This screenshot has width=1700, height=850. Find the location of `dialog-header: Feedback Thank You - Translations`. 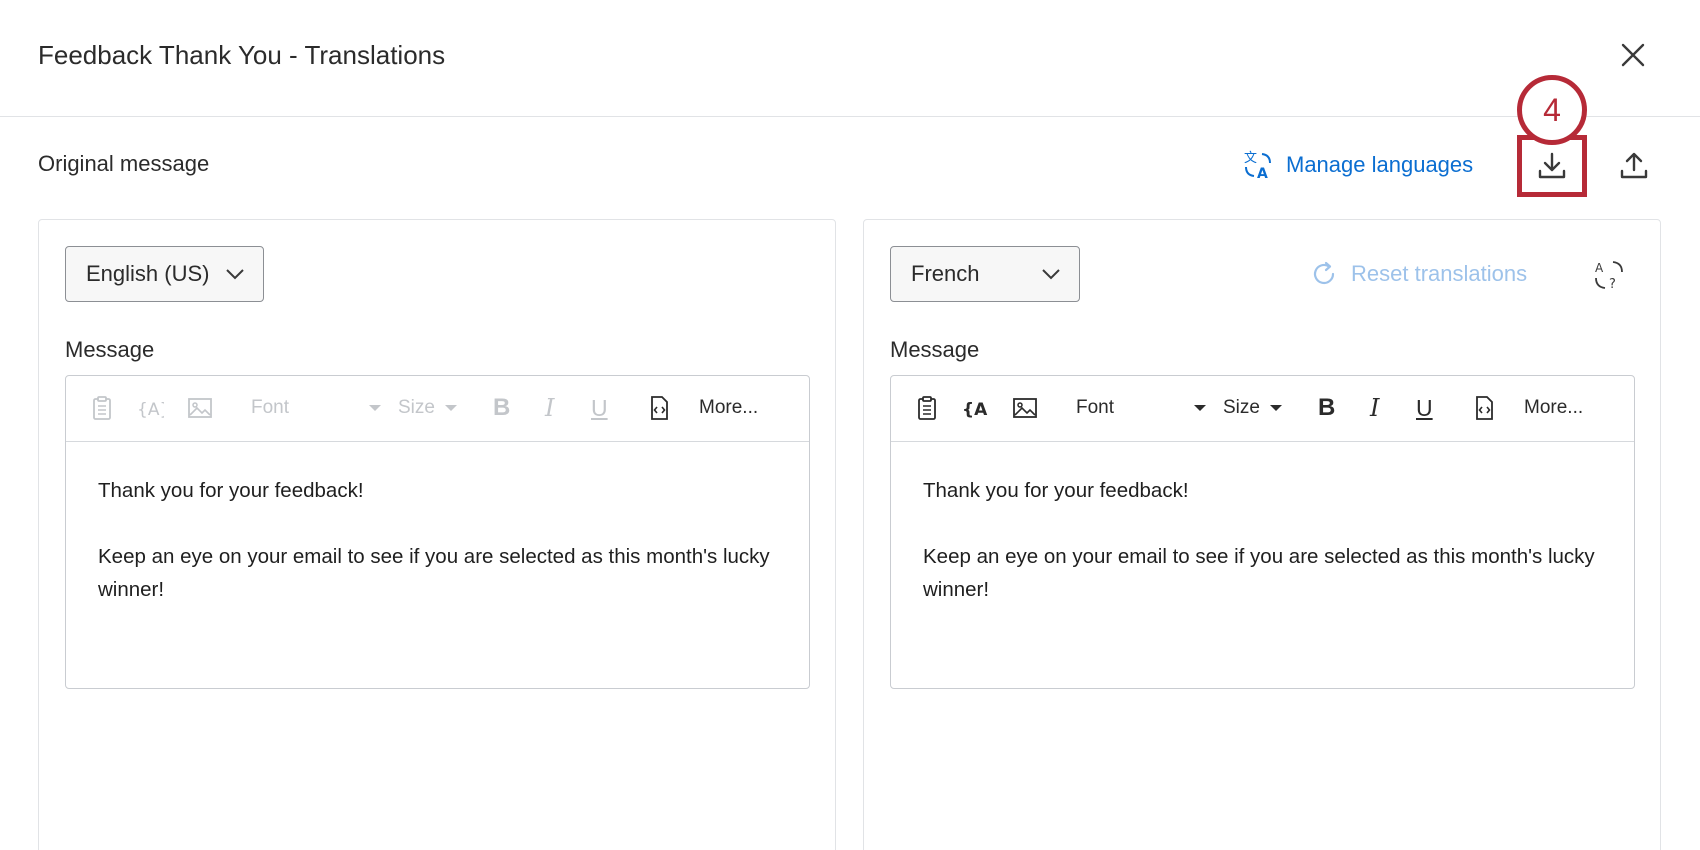

dialog-header: Feedback Thank You - Translations is located at coordinates (850, 58).